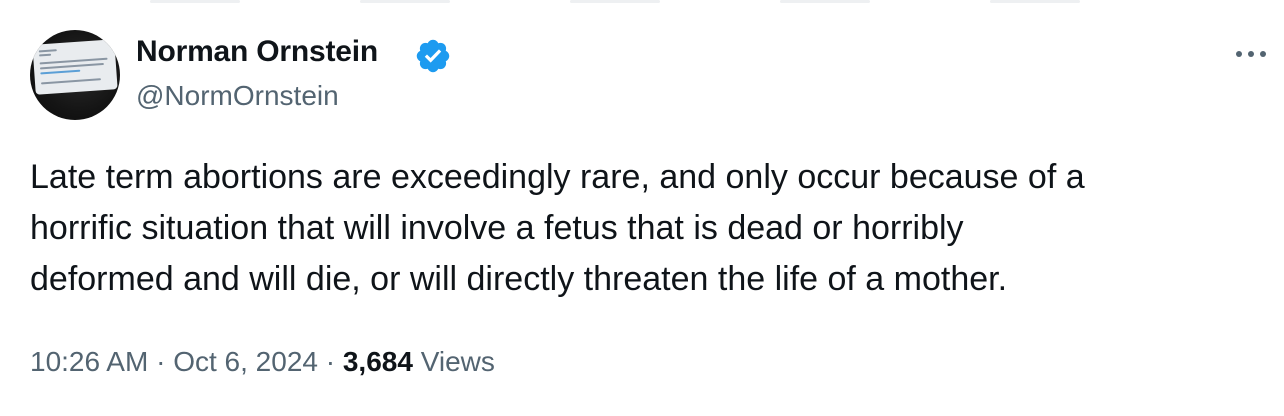 Image resolution: width=1284 pixels, height=416 pixels. Describe the element at coordinates (257, 52) in the screenshot. I see `author-name: Norman Ornstein` at that location.